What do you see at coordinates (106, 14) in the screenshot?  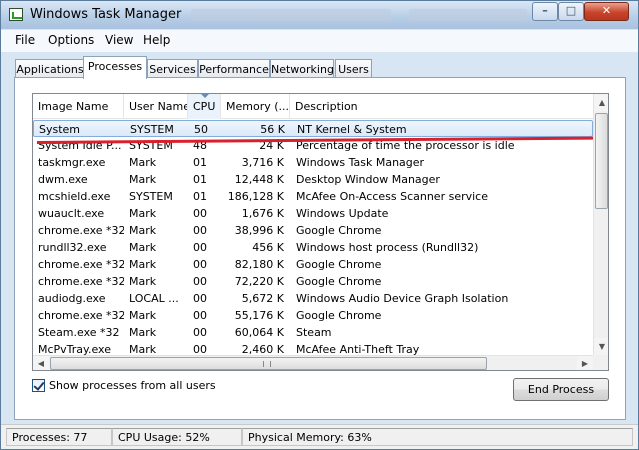 I see `window-title: Windows Task Manager` at bounding box center [106, 14].